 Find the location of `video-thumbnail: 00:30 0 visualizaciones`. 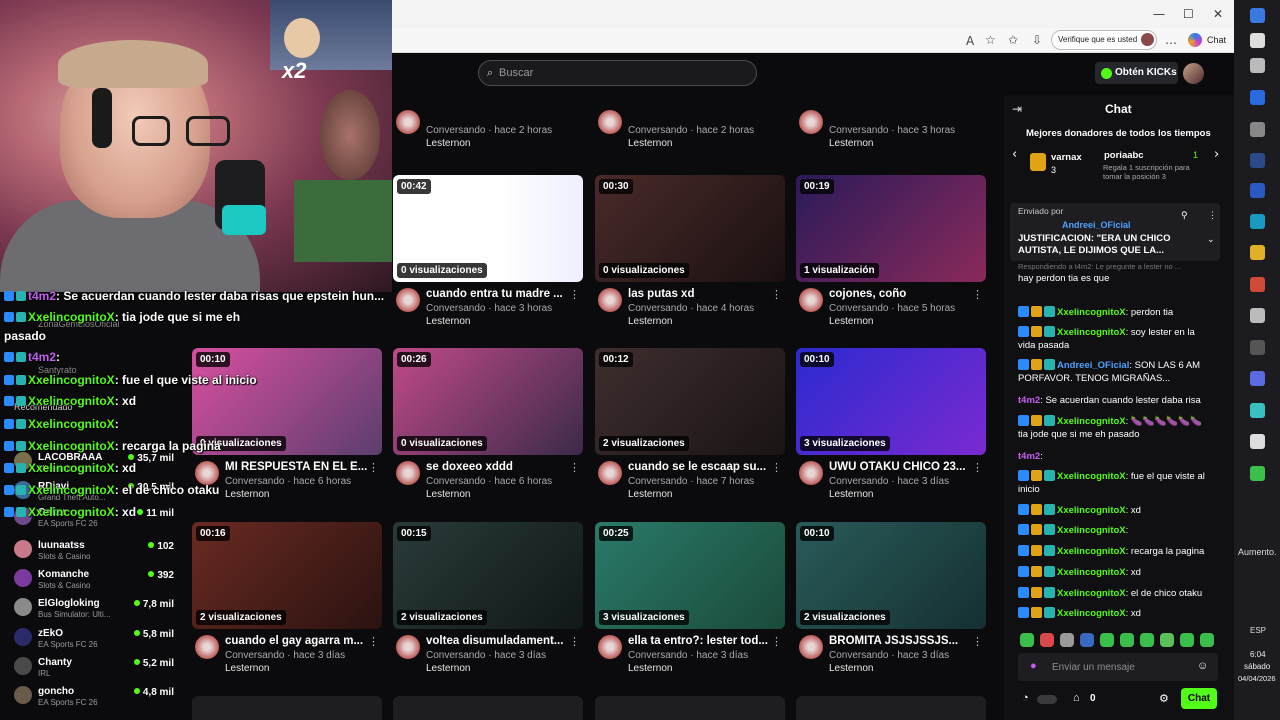

video-thumbnail: 00:30 0 visualizaciones is located at coordinates (690, 228).